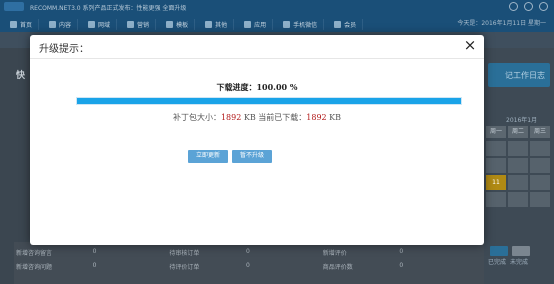 Image resolution: width=554 pixels, height=284 pixels. Describe the element at coordinates (61, 24) in the screenshot. I see `menu-item-content: 内容` at that location.